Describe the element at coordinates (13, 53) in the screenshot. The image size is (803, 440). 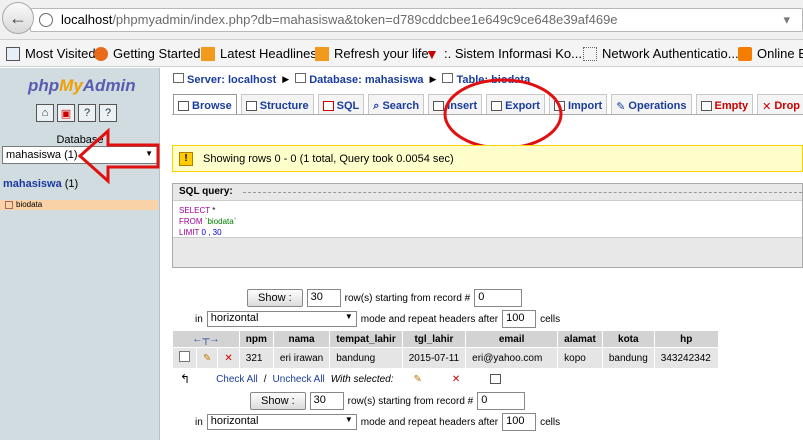
I see `bookmark-icon` at that location.